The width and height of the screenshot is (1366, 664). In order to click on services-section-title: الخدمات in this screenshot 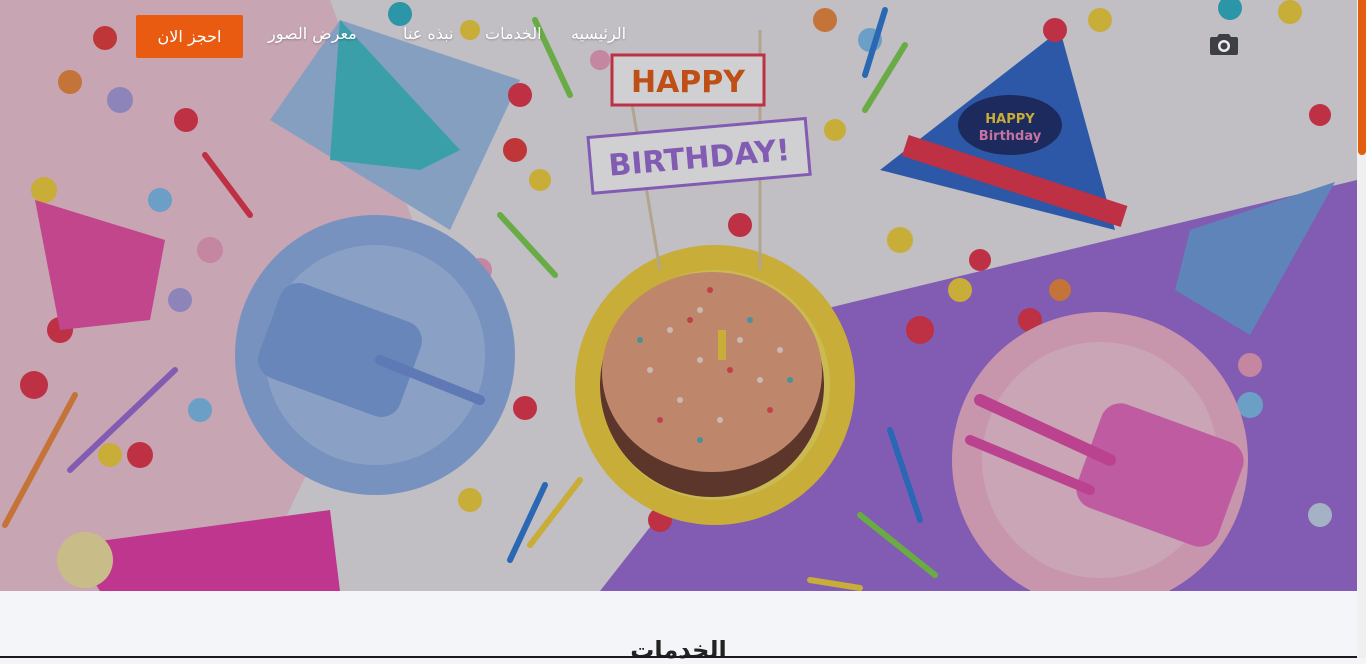, I will do `click(678, 650)`.